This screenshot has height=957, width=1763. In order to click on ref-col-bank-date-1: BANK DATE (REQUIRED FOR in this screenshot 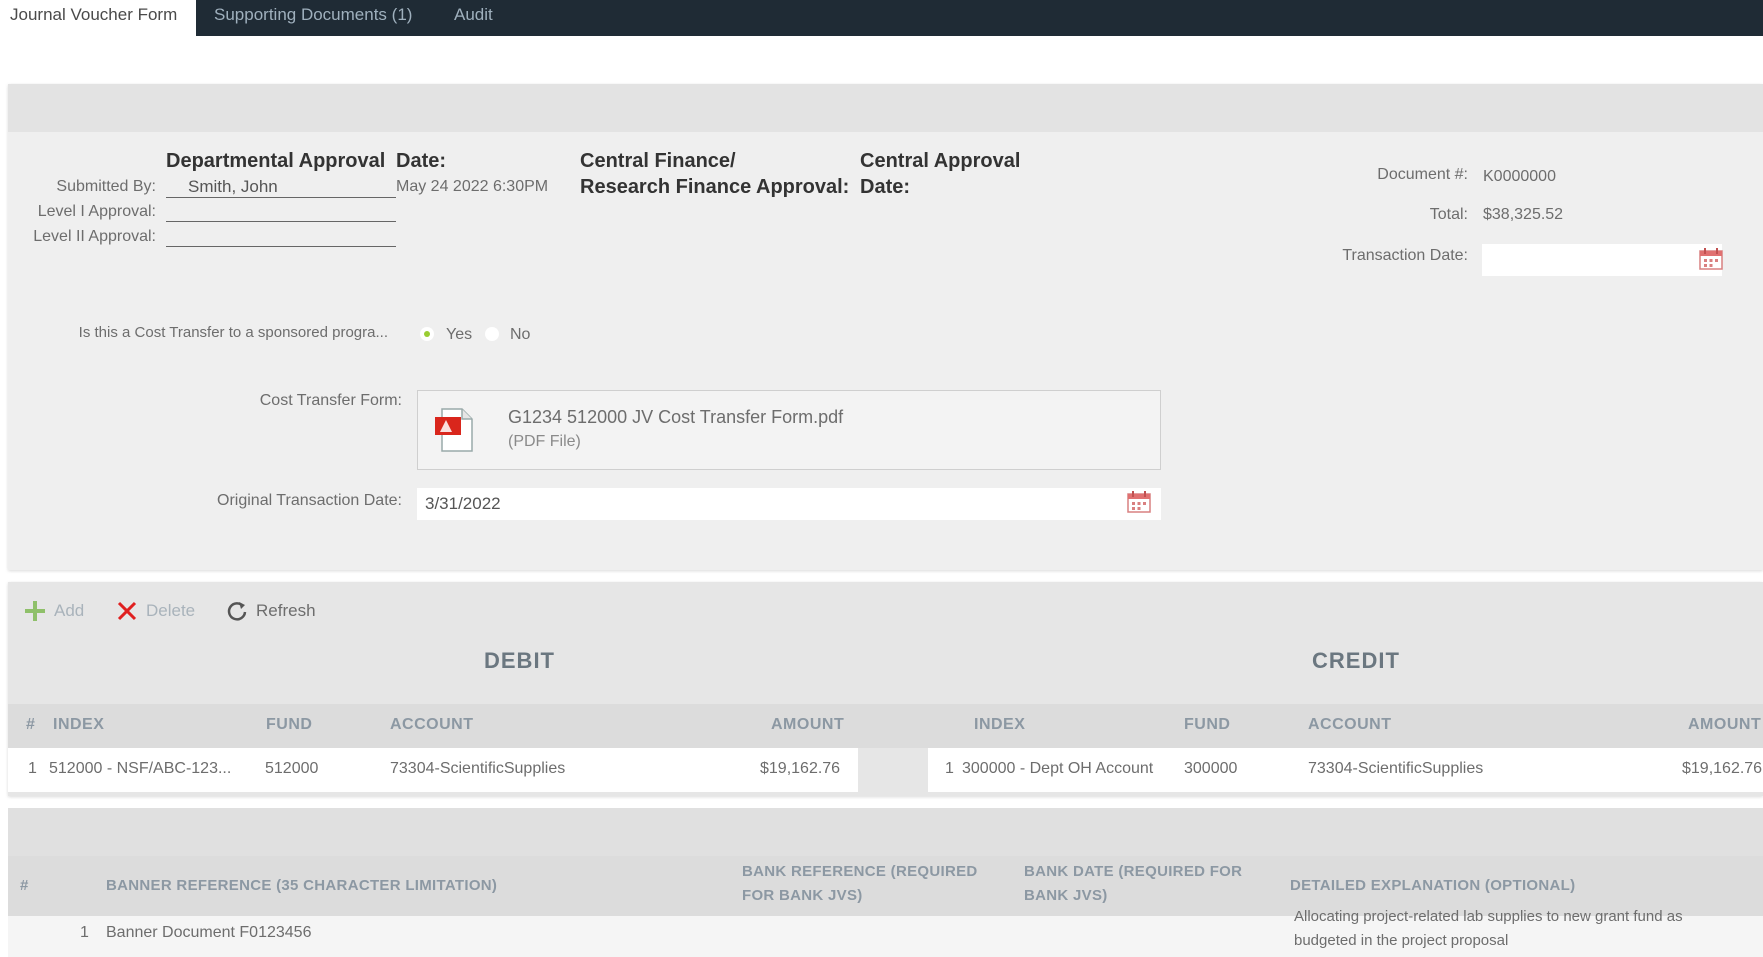, I will do `click(1133, 872)`.